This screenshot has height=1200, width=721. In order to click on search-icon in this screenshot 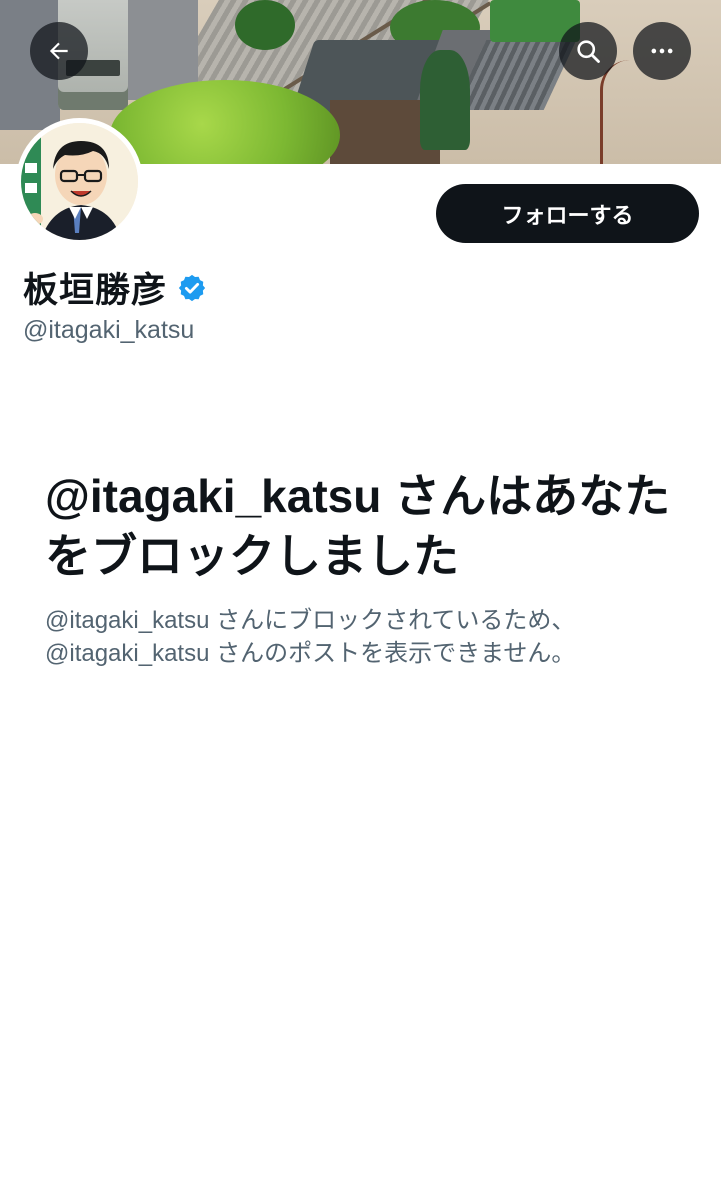, I will do `click(588, 51)`.